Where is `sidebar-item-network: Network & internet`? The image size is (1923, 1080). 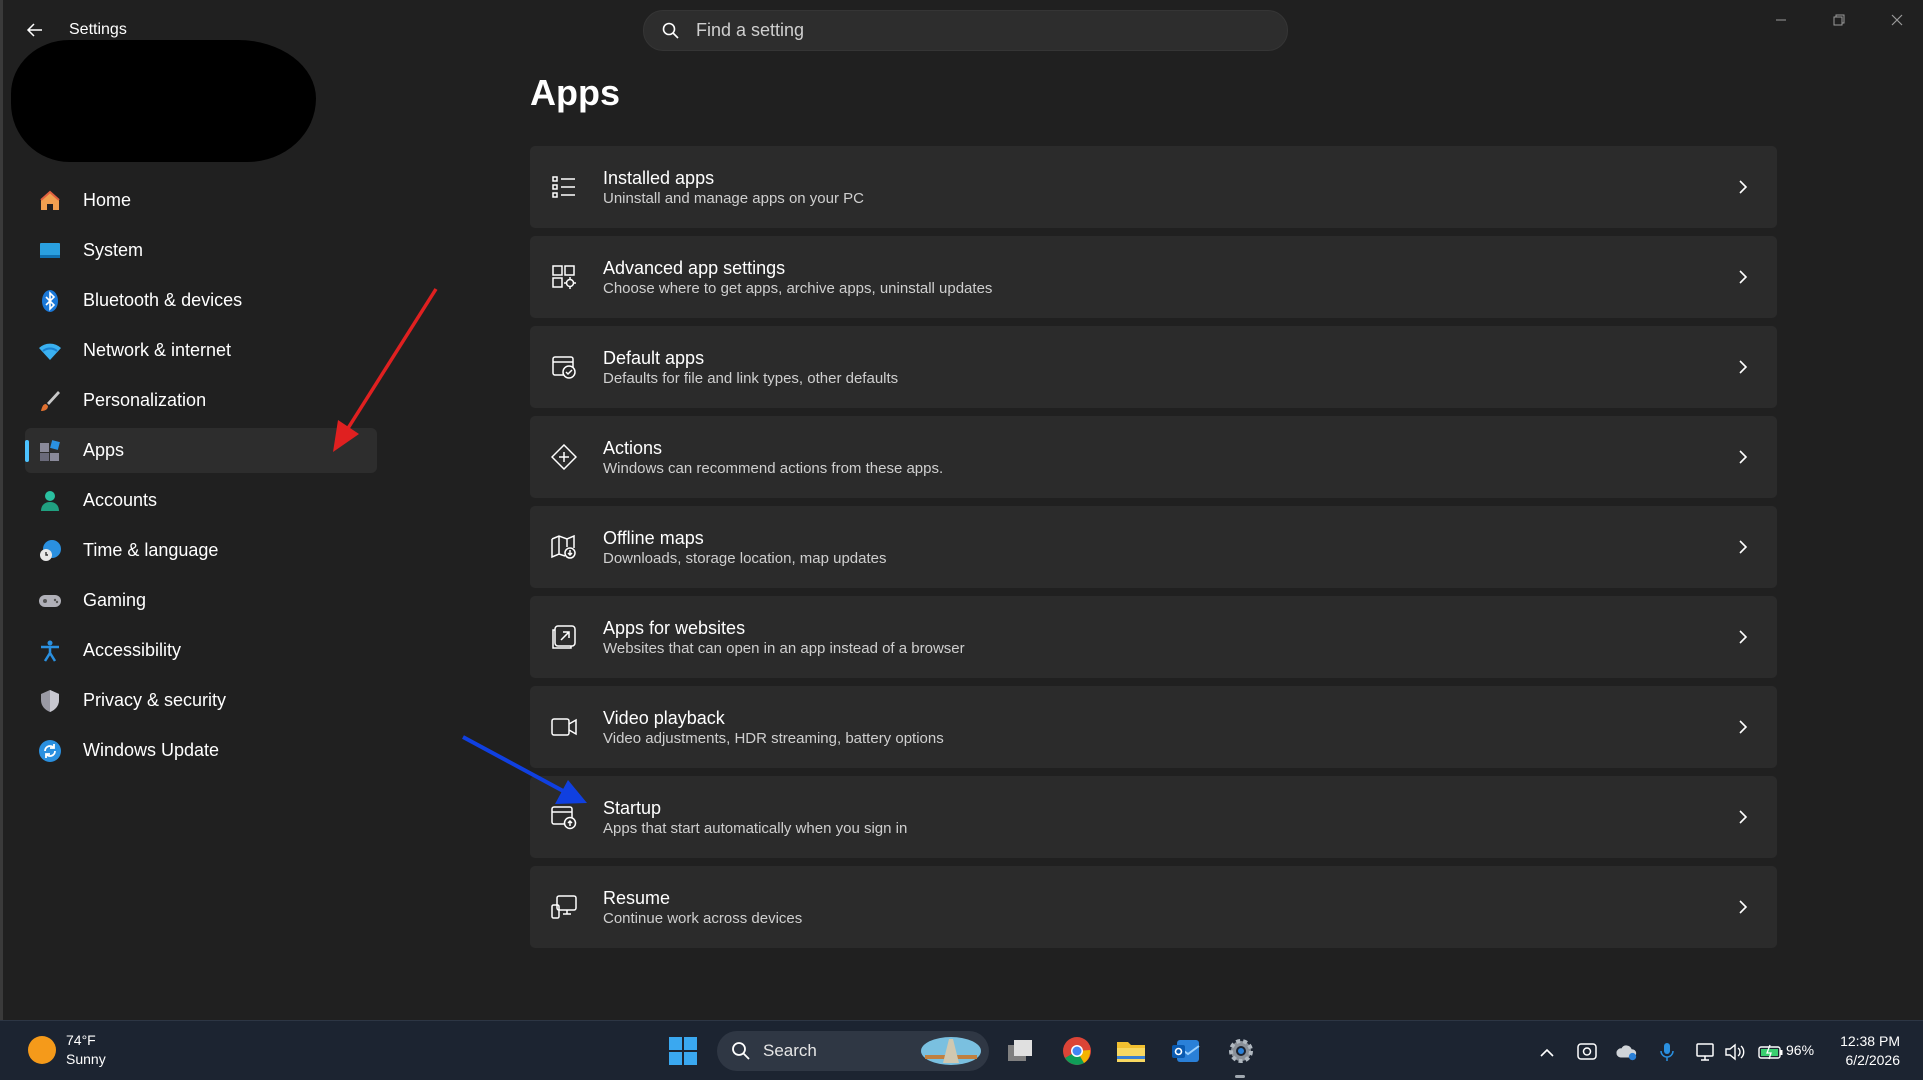
sidebar-item-network: Network & internet is located at coordinates (201, 350).